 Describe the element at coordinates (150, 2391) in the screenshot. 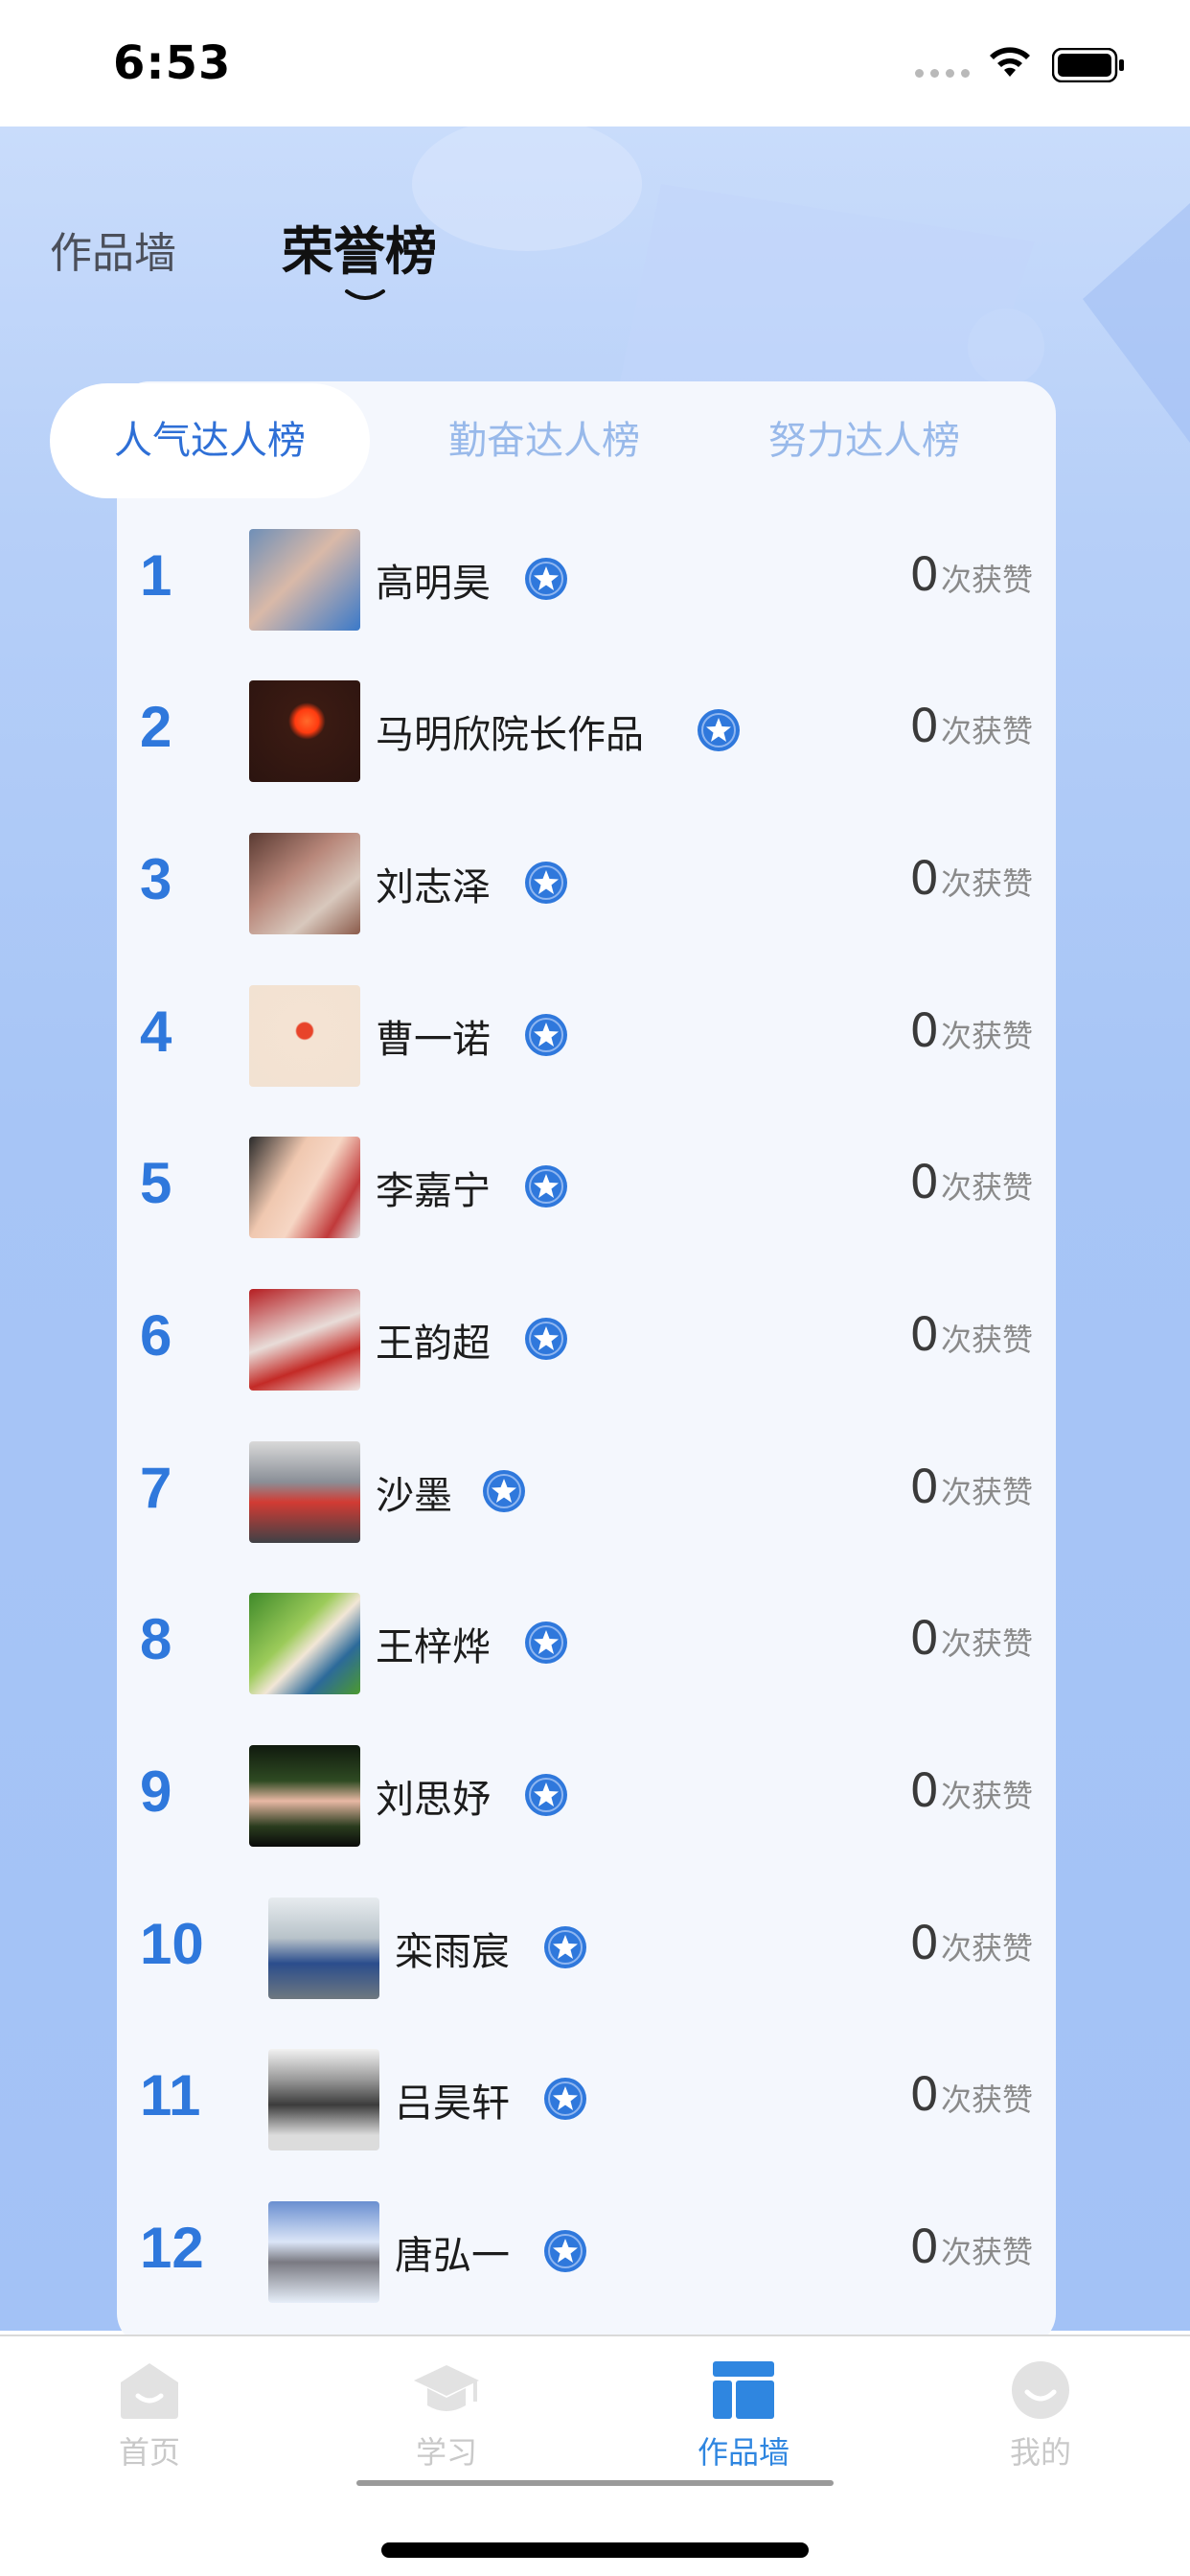

I see `home-icon` at that location.